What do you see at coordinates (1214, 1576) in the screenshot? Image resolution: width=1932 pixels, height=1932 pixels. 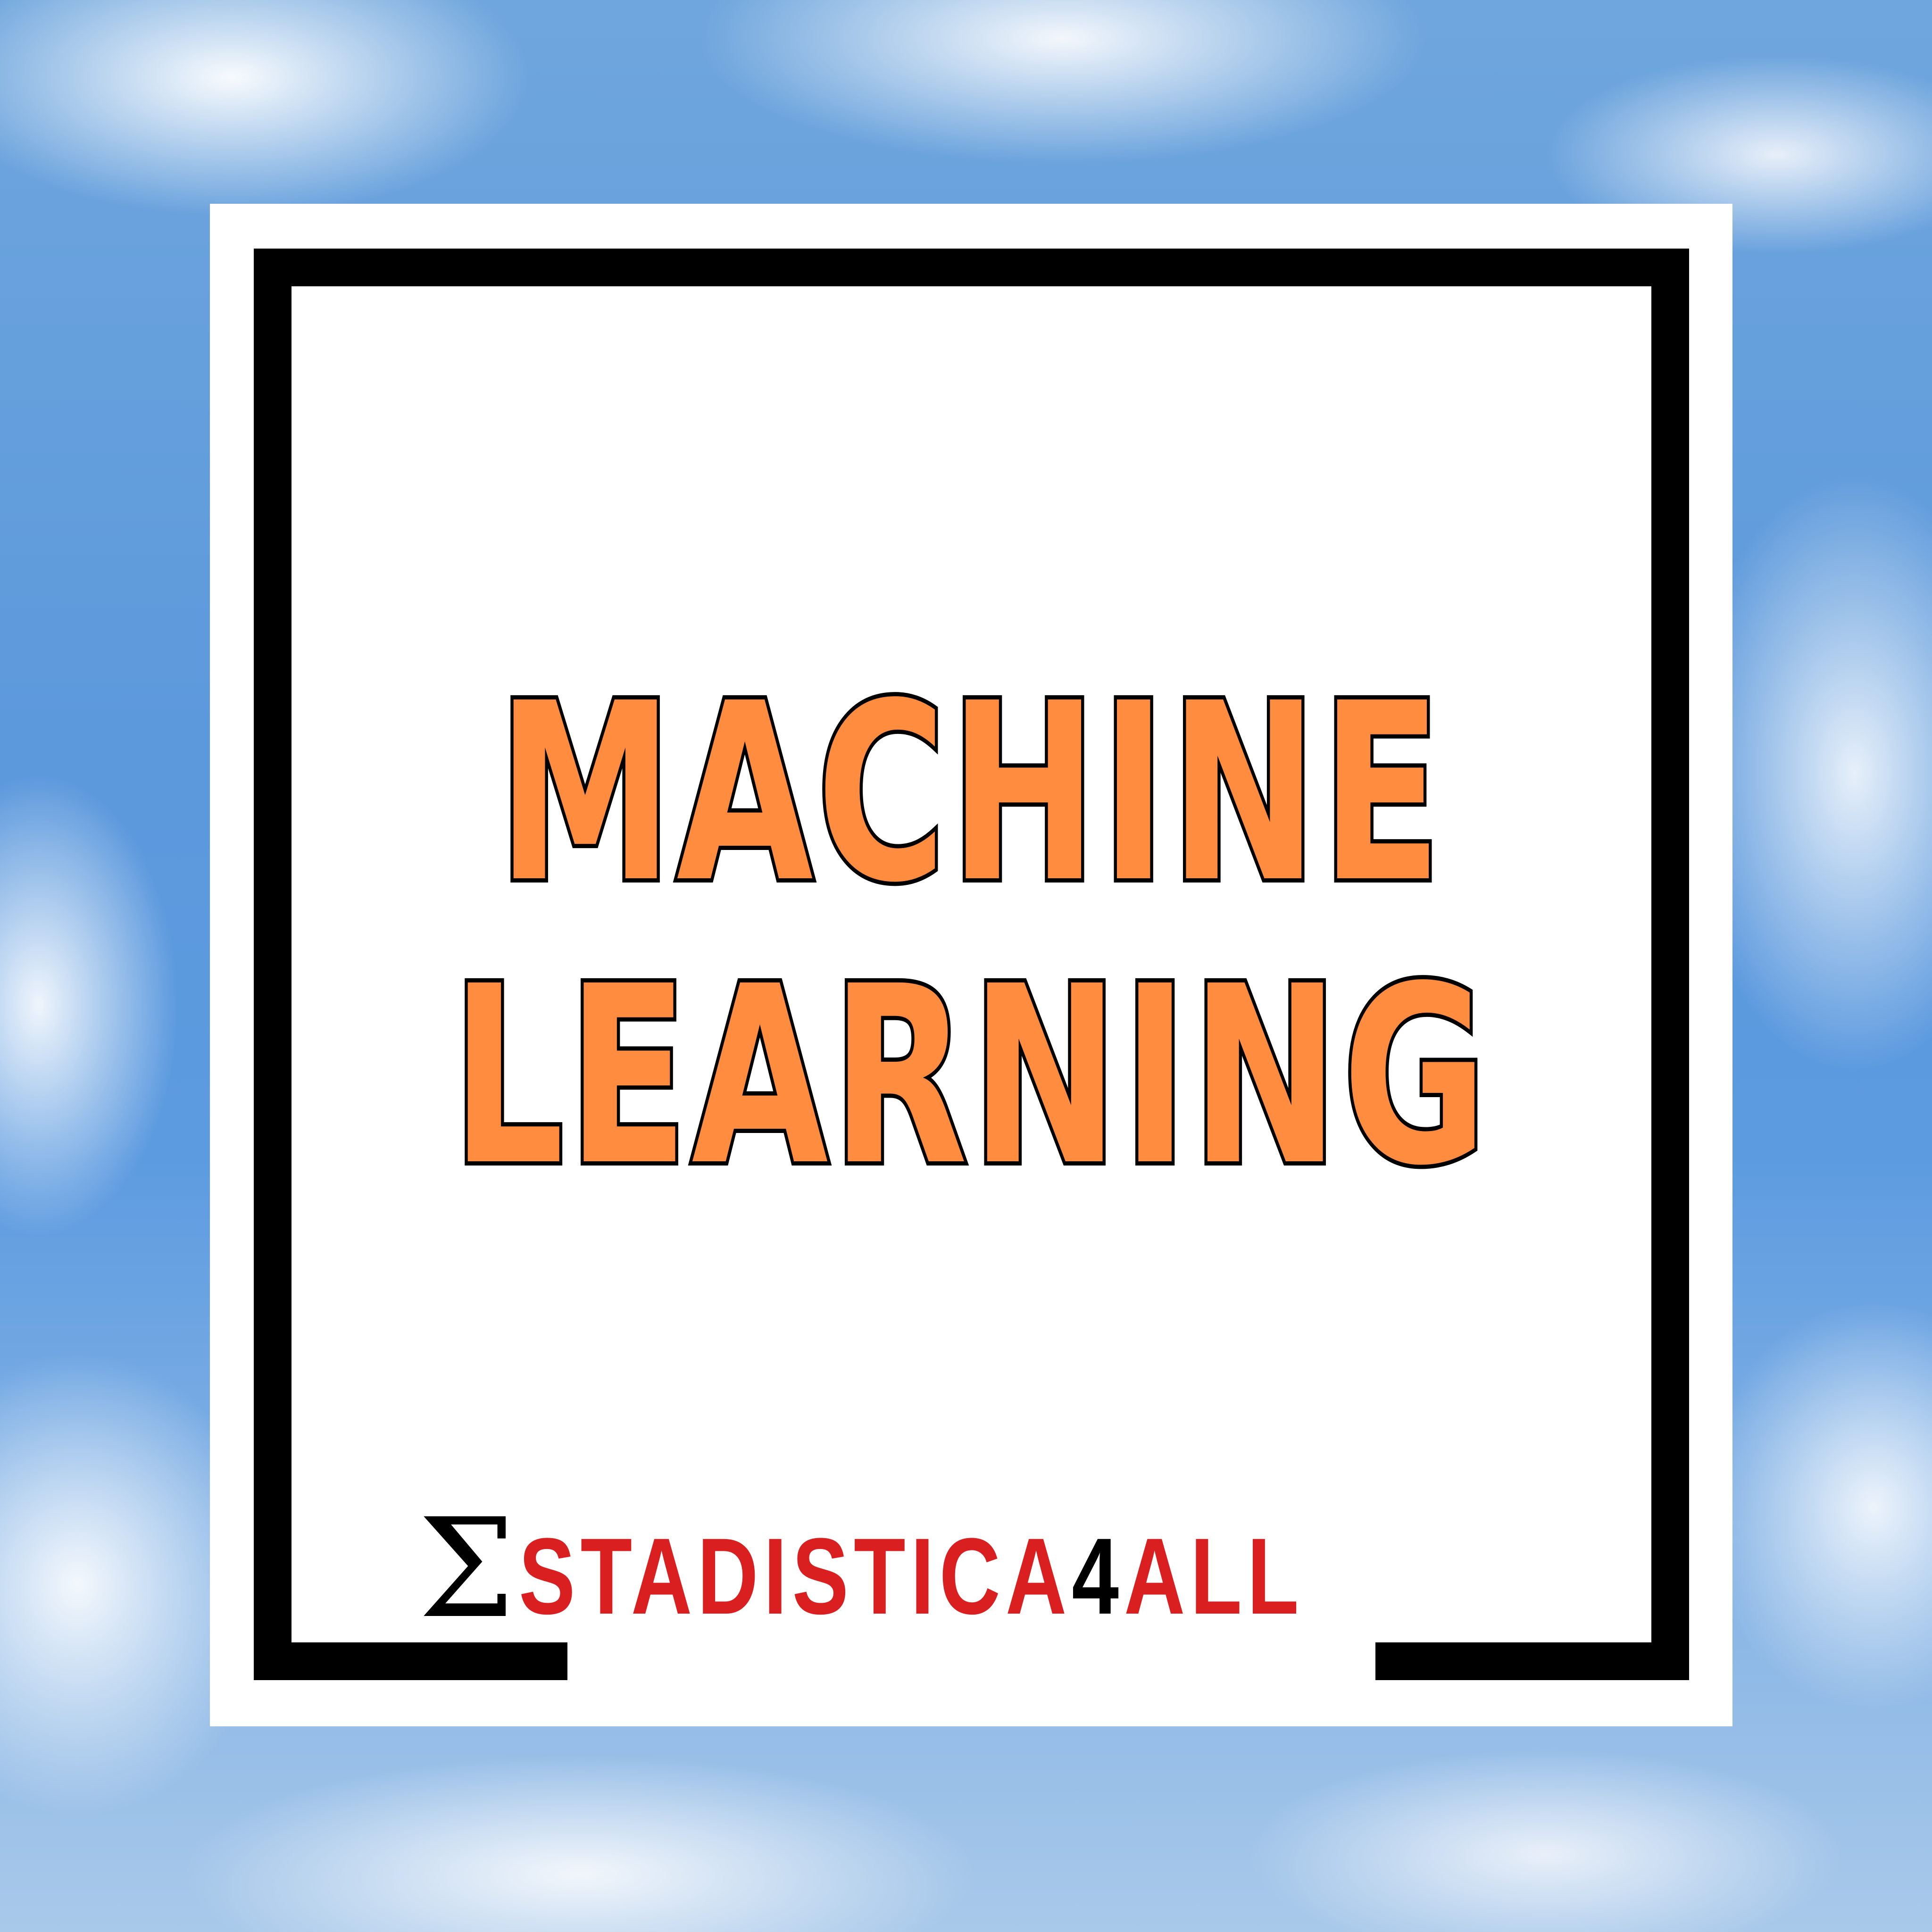 I see `brand-name-part-2: ALL` at bounding box center [1214, 1576].